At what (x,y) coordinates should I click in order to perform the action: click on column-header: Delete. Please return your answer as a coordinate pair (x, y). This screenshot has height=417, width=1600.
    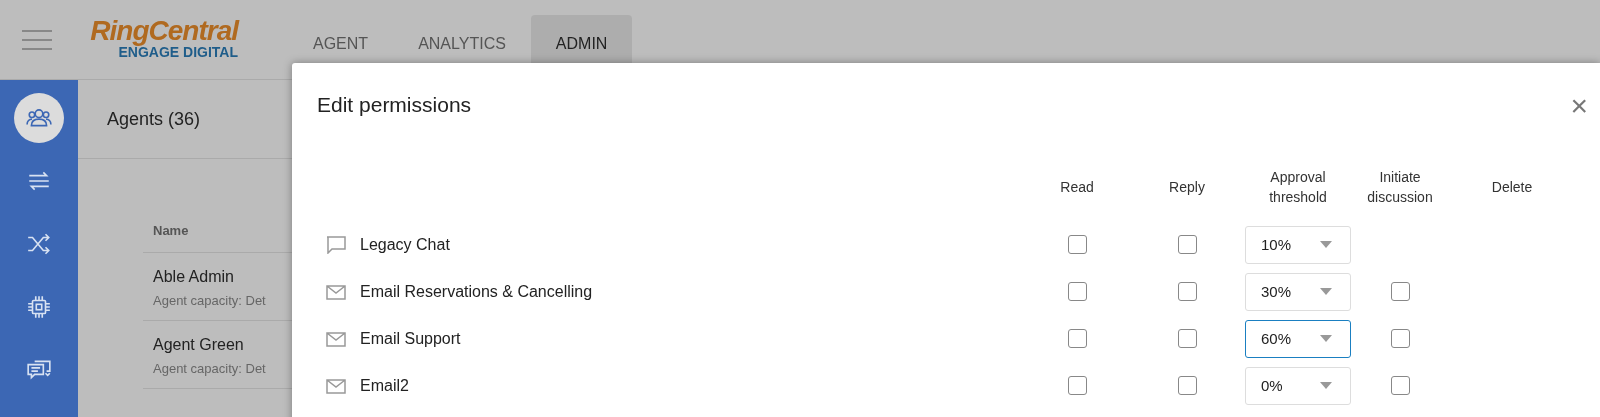
    Looking at the image, I should click on (1512, 187).